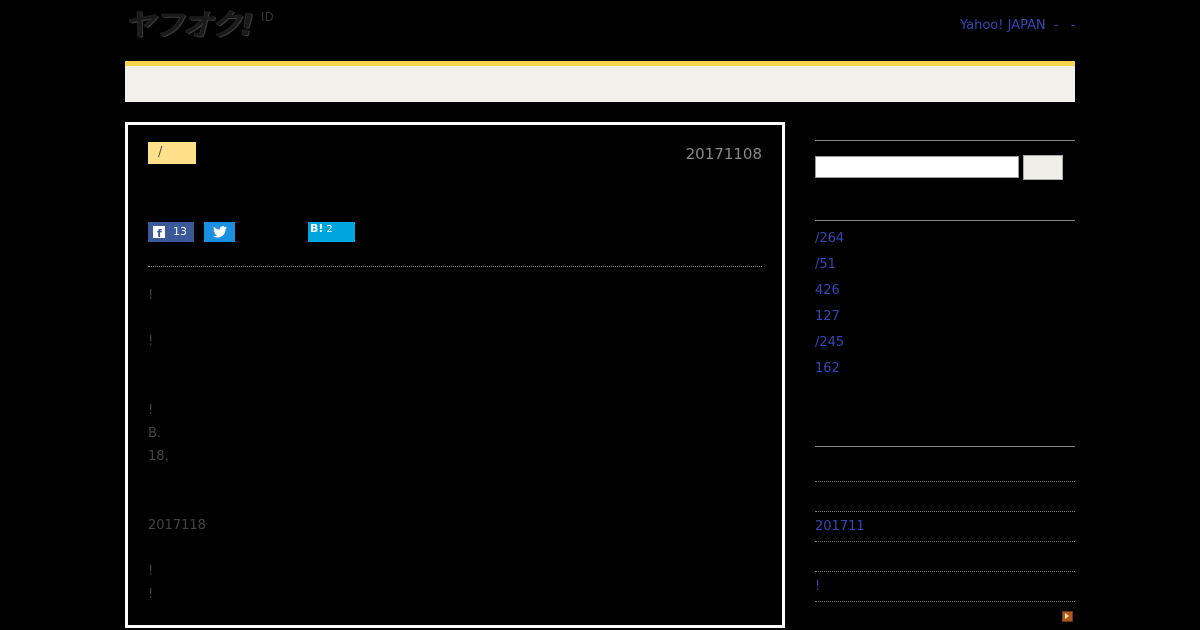 This screenshot has height=630, width=1200. What do you see at coordinates (600, 81) in the screenshot?
I see `nav-bar` at bounding box center [600, 81].